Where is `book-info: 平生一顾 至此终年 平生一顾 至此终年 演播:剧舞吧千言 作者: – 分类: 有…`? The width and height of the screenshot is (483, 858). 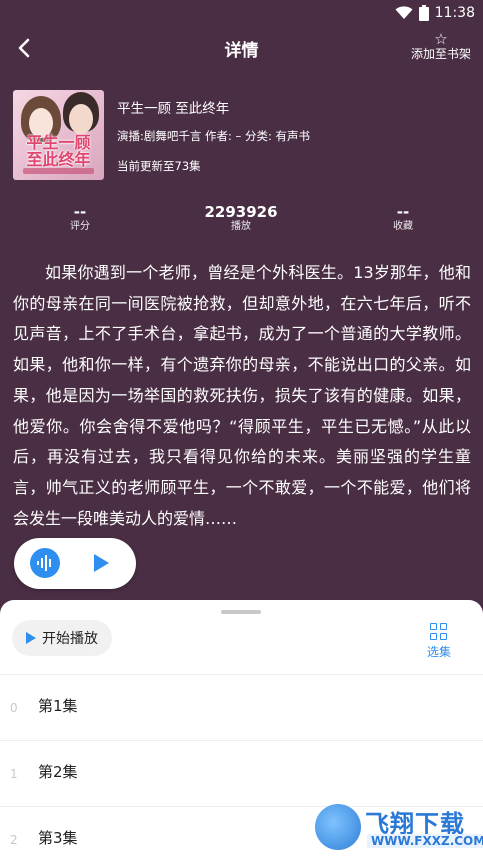
book-info: 平生一顾 至此终年 平生一顾 至此终年 演播:剧舞吧千言 作者: – 分类: 有… is located at coordinates (243, 136).